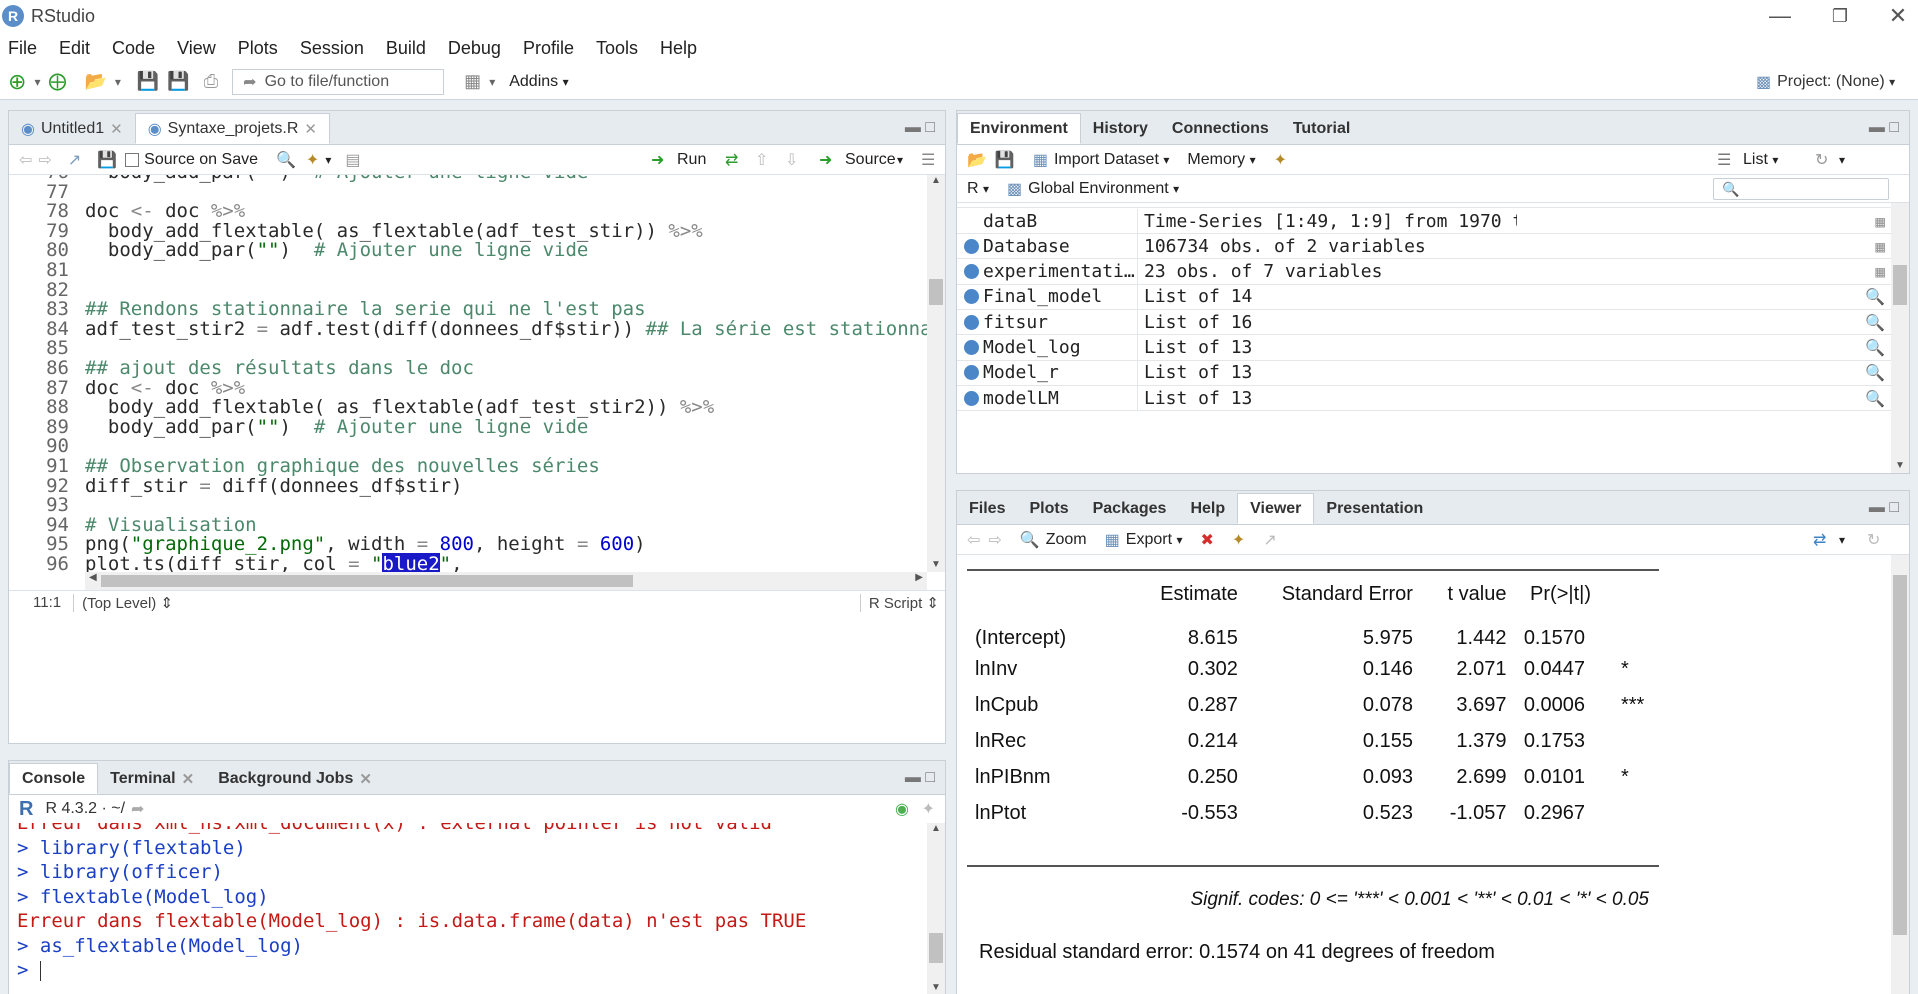  I want to click on menu-build: Build, so click(406, 48).